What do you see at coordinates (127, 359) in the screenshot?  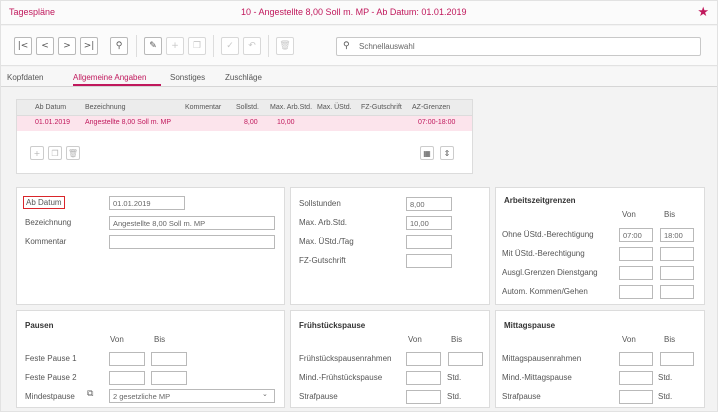 I see `feste-pause-1-von-field` at bounding box center [127, 359].